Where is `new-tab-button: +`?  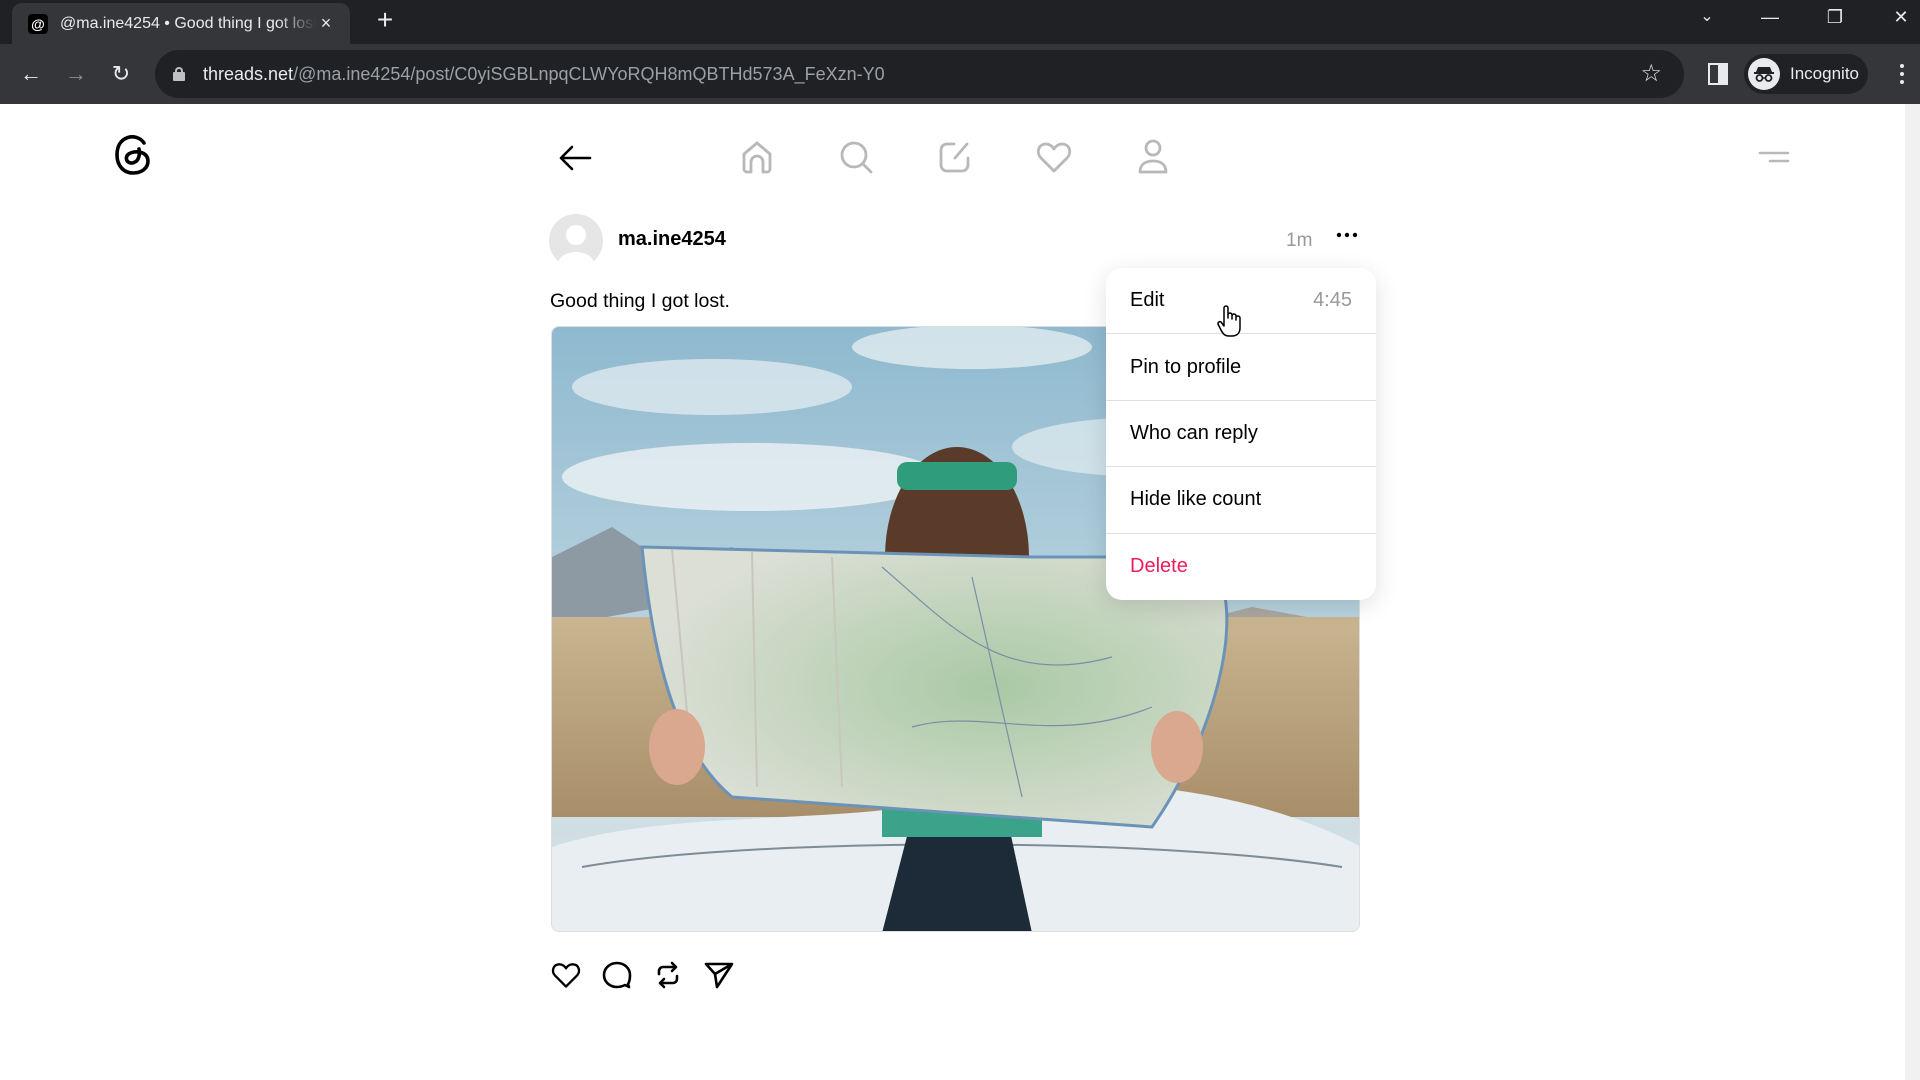
new-tab-button: + is located at coordinates (385, 21).